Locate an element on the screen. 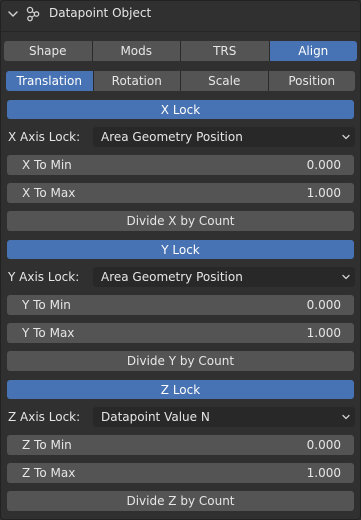  z-to-min-label: Z To Min is located at coordinates (47, 445).